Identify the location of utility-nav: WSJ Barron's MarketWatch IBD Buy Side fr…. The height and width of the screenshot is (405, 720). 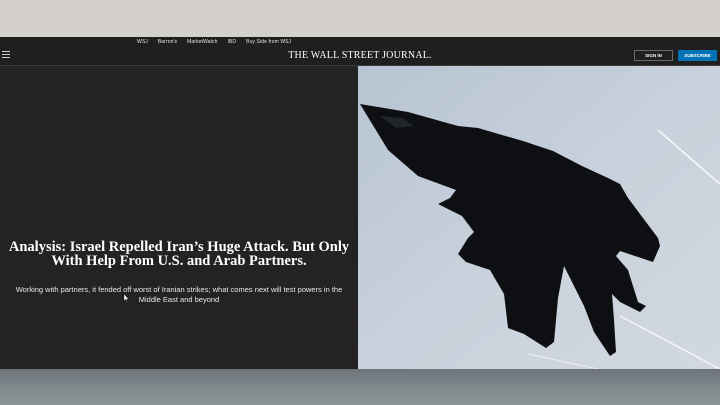
(360, 41).